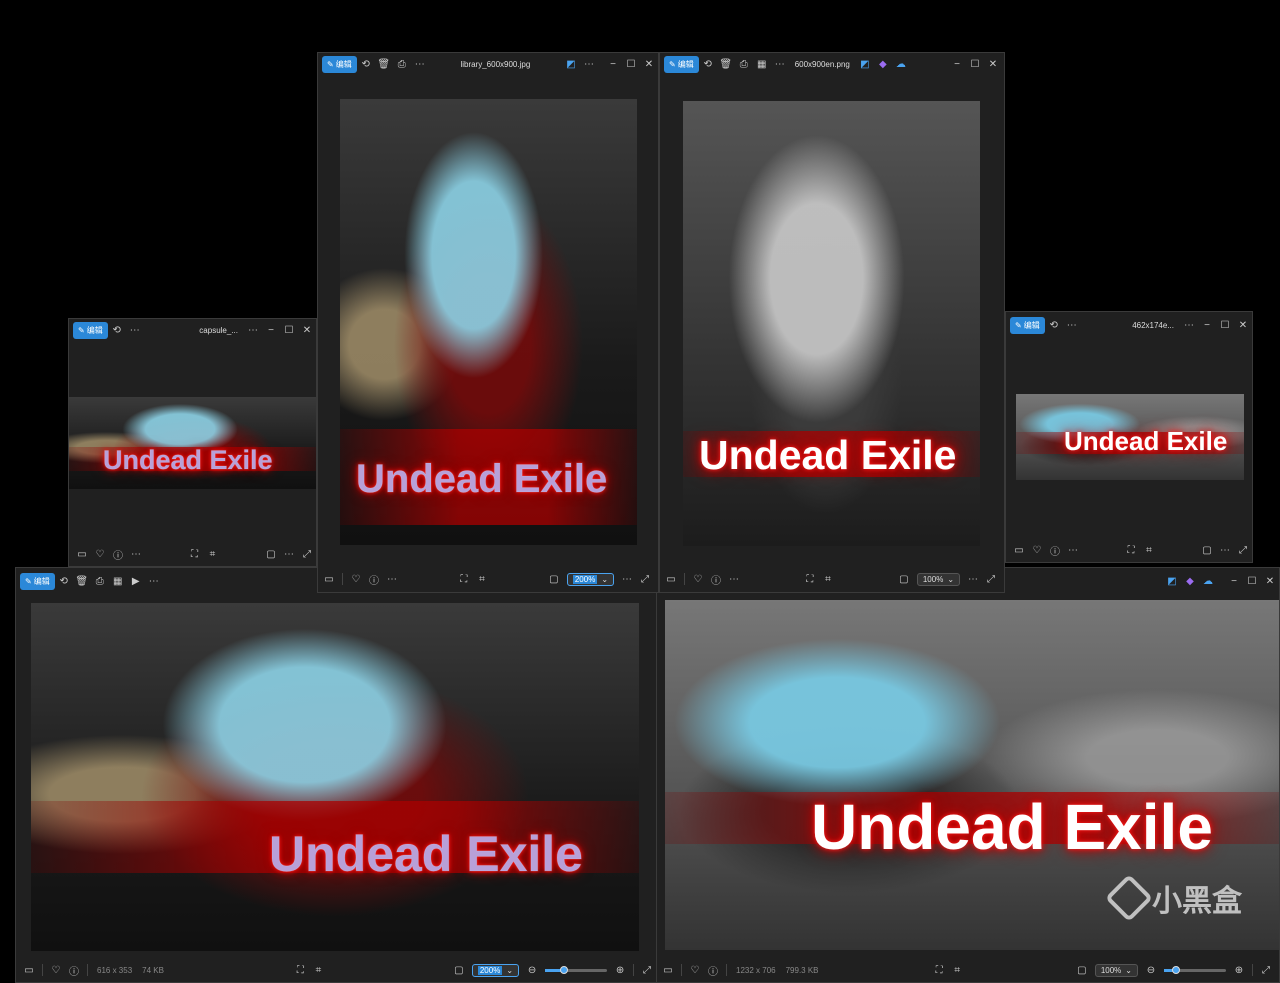 This screenshot has height=983, width=1280. Describe the element at coordinates (1151, 970) in the screenshot. I see `zoom-out-icon: ⊖` at that location.